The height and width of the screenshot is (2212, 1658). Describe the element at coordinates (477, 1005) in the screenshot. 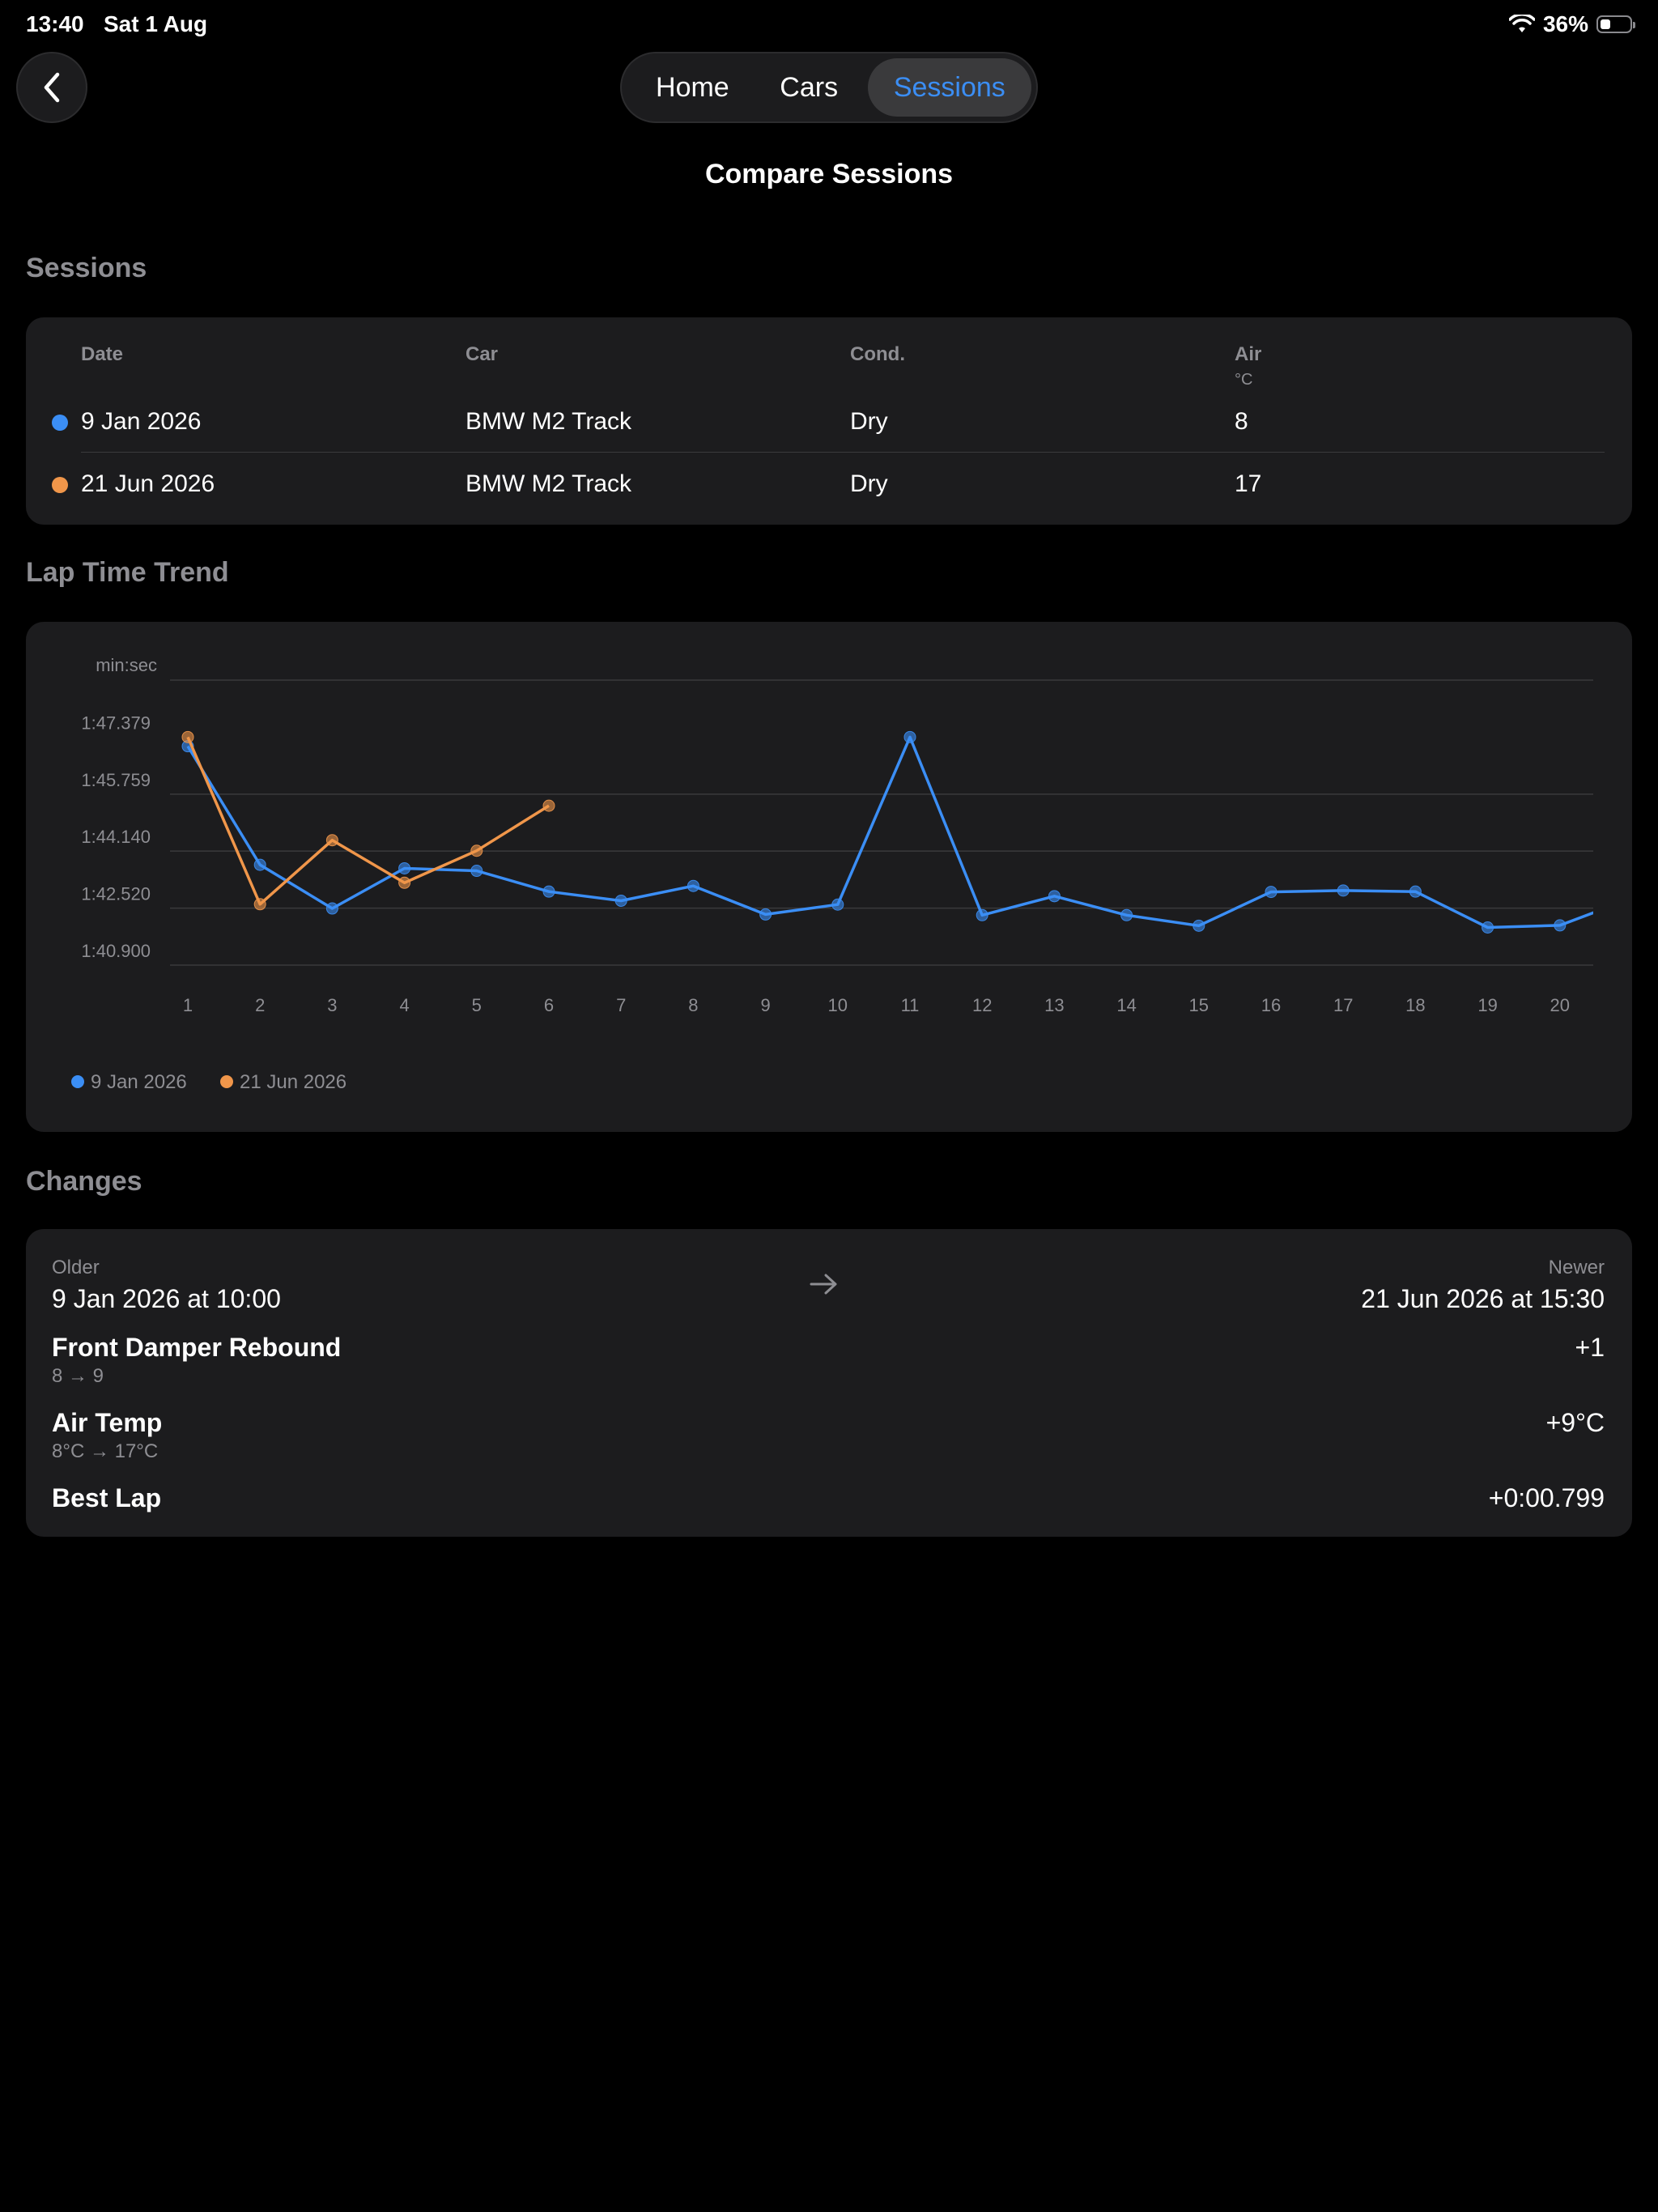

I see `x-tick-label: 5` at that location.